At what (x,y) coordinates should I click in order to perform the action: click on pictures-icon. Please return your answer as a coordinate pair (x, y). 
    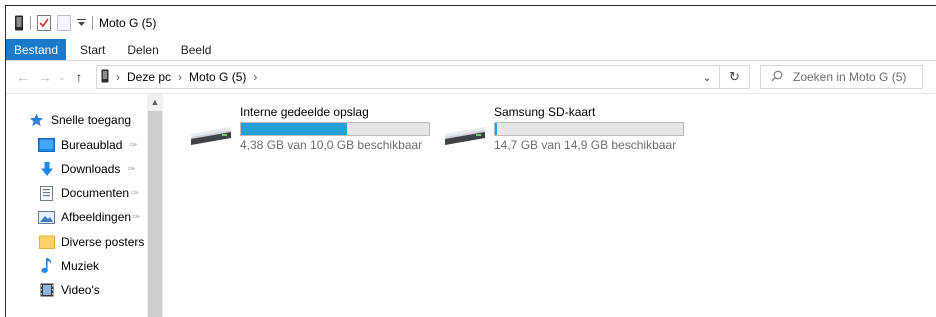
    Looking at the image, I should click on (46, 217).